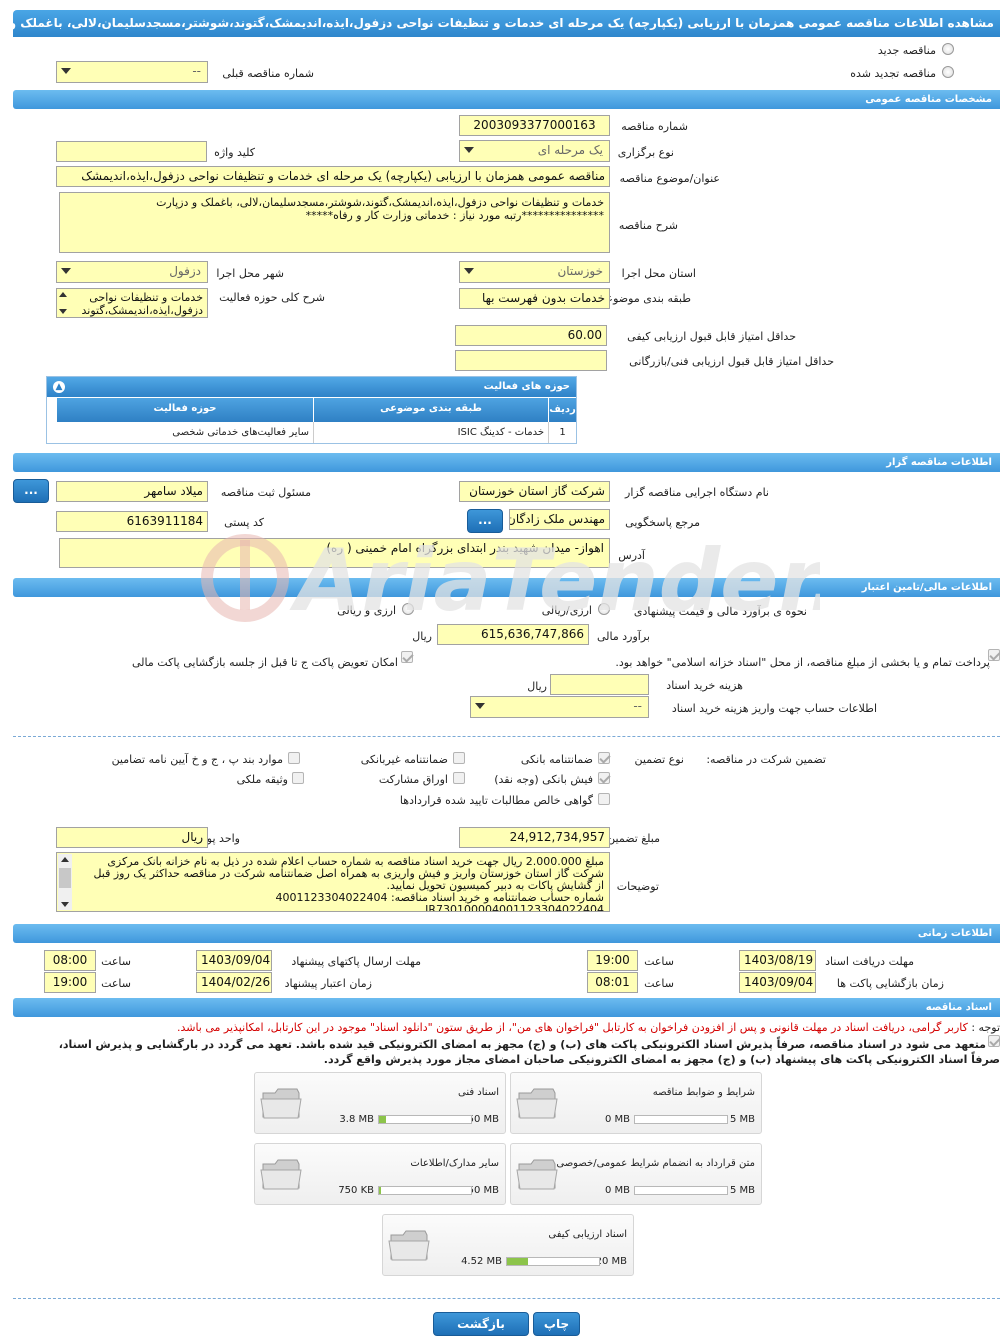  I want to click on registrar-field: میلاد سامهر, so click(132, 491).